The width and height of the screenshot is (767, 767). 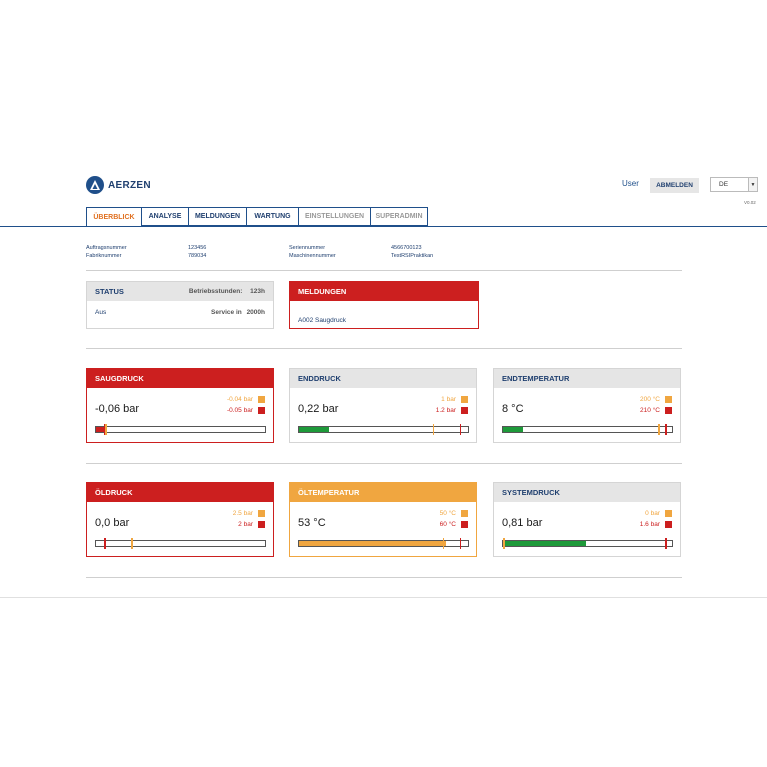 I want to click on meldungen-header: MELDUNGEN, so click(x=384, y=291).